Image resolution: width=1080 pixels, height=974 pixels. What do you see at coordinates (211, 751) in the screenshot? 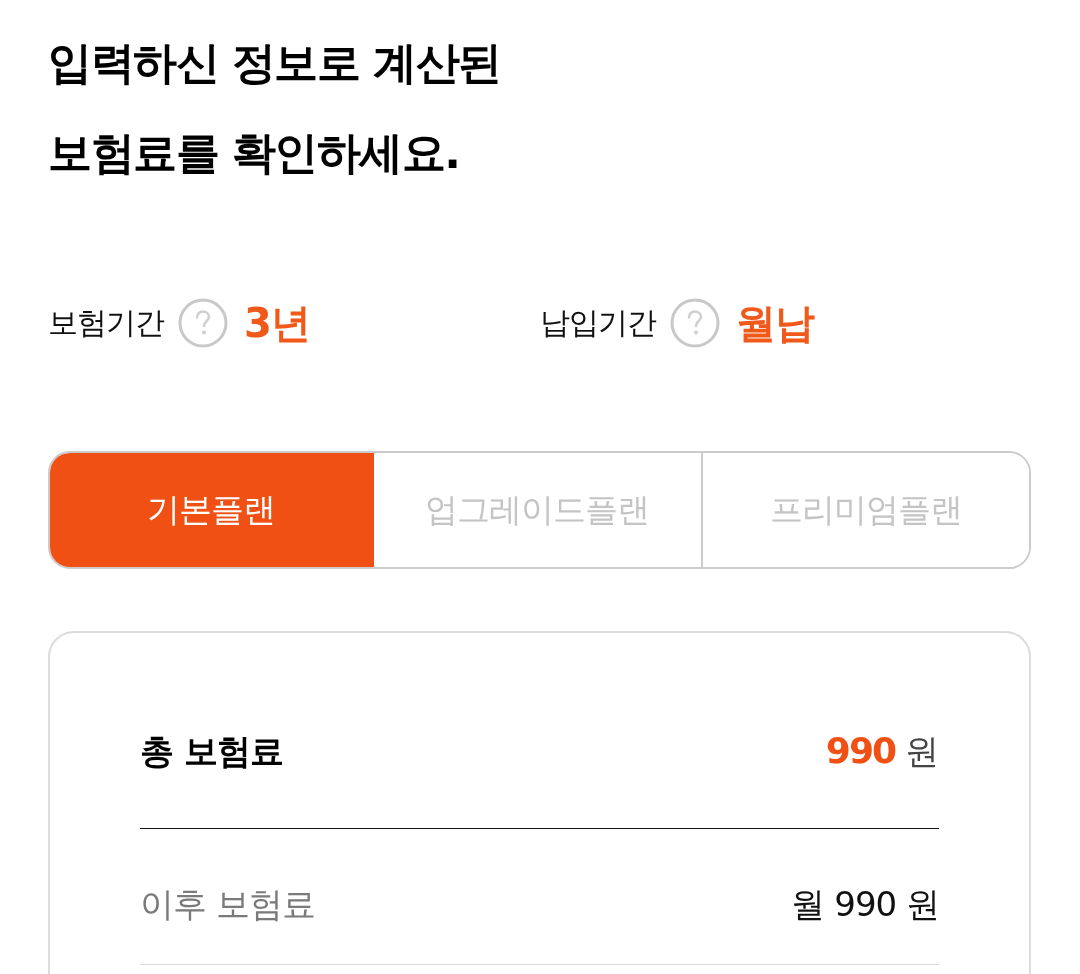
I see `total-premium-label: 총 보험료` at bounding box center [211, 751].